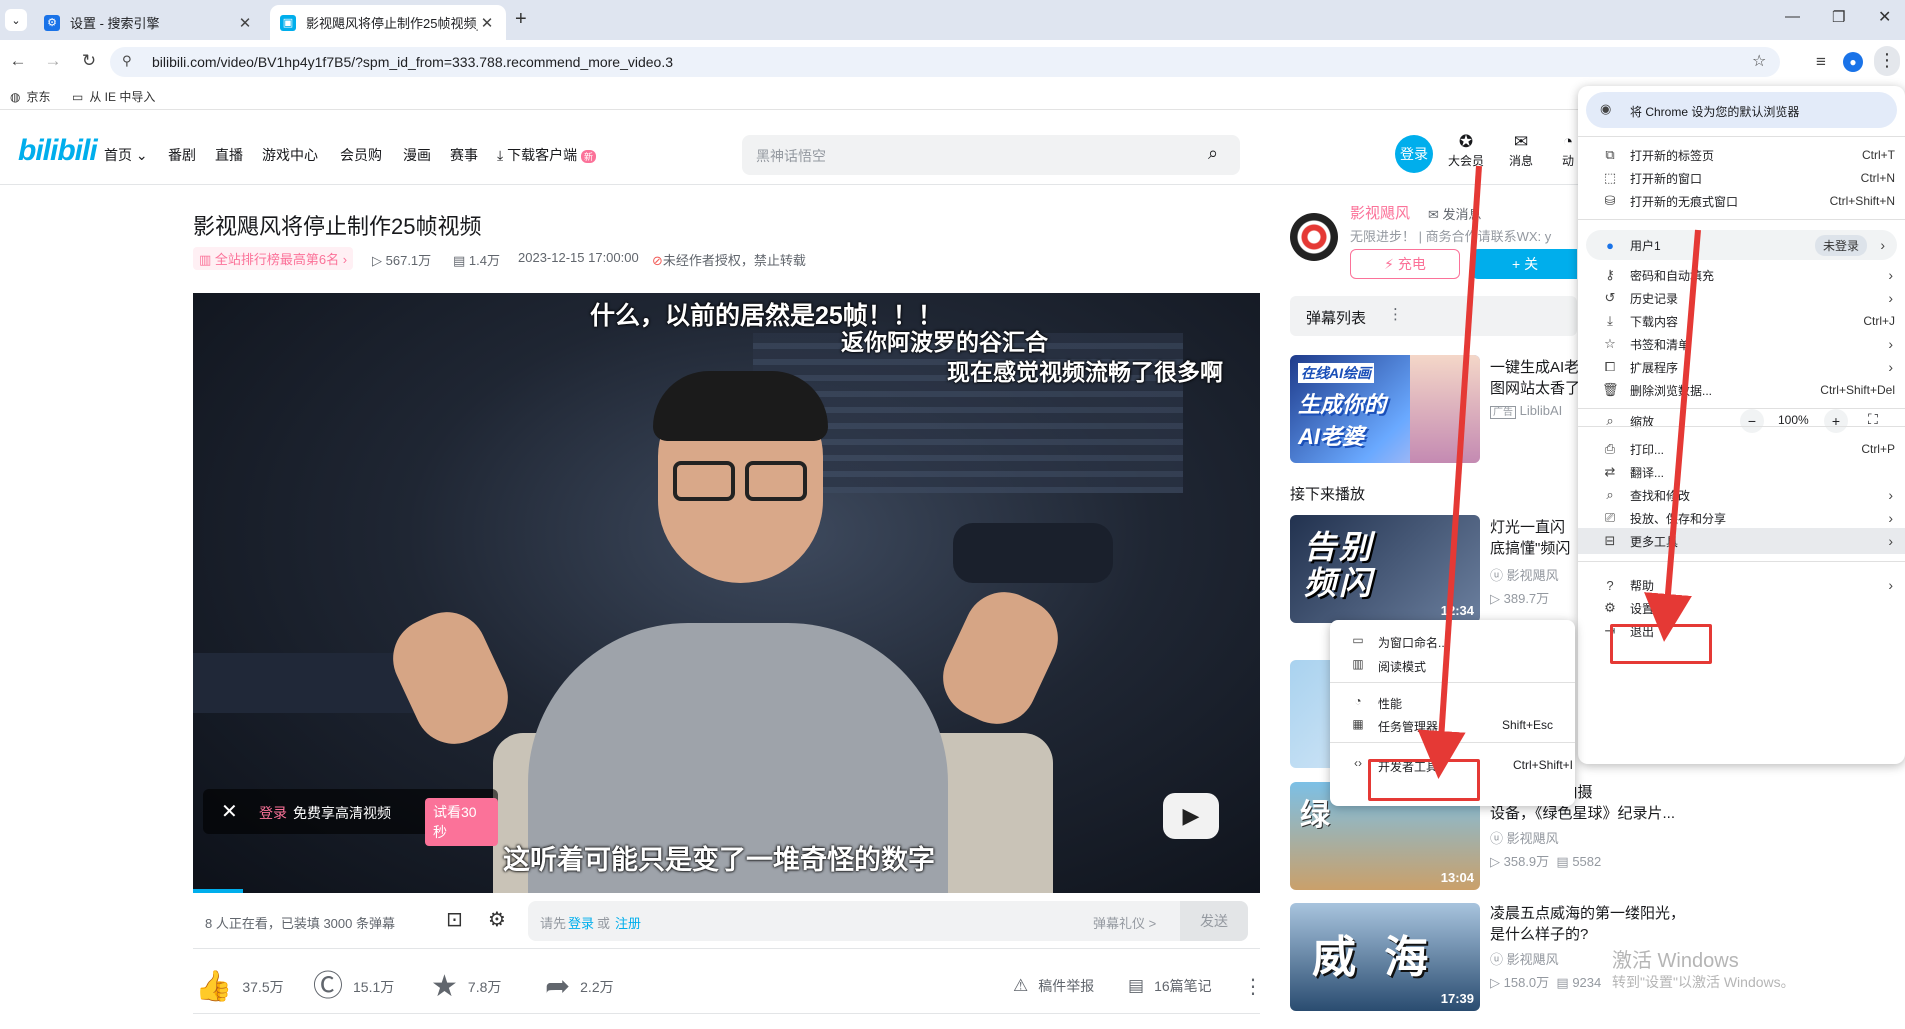 The height and width of the screenshot is (1029, 1905). What do you see at coordinates (1559, 472) in the screenshot?
I see `annotation-arrows` at bounding box center [1559, 472].